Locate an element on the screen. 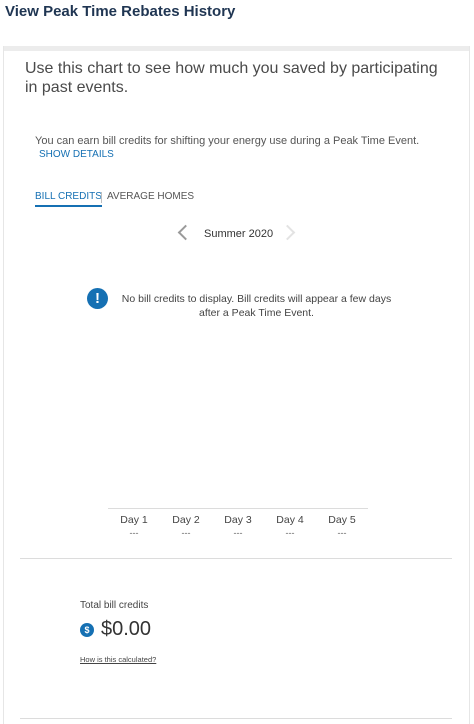 The image size is (474, 724). info-icon: ! is located at coordinates (97, 298).